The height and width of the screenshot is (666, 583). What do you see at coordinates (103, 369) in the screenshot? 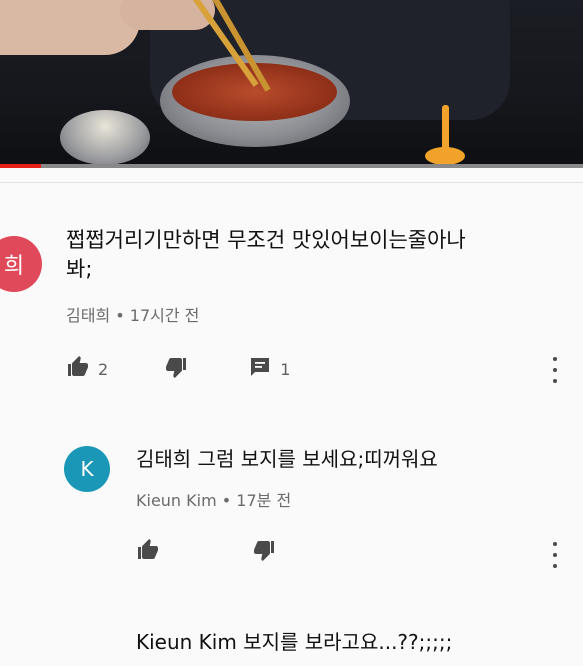
I see `like-count: 2` at bounding box center [103, 369].